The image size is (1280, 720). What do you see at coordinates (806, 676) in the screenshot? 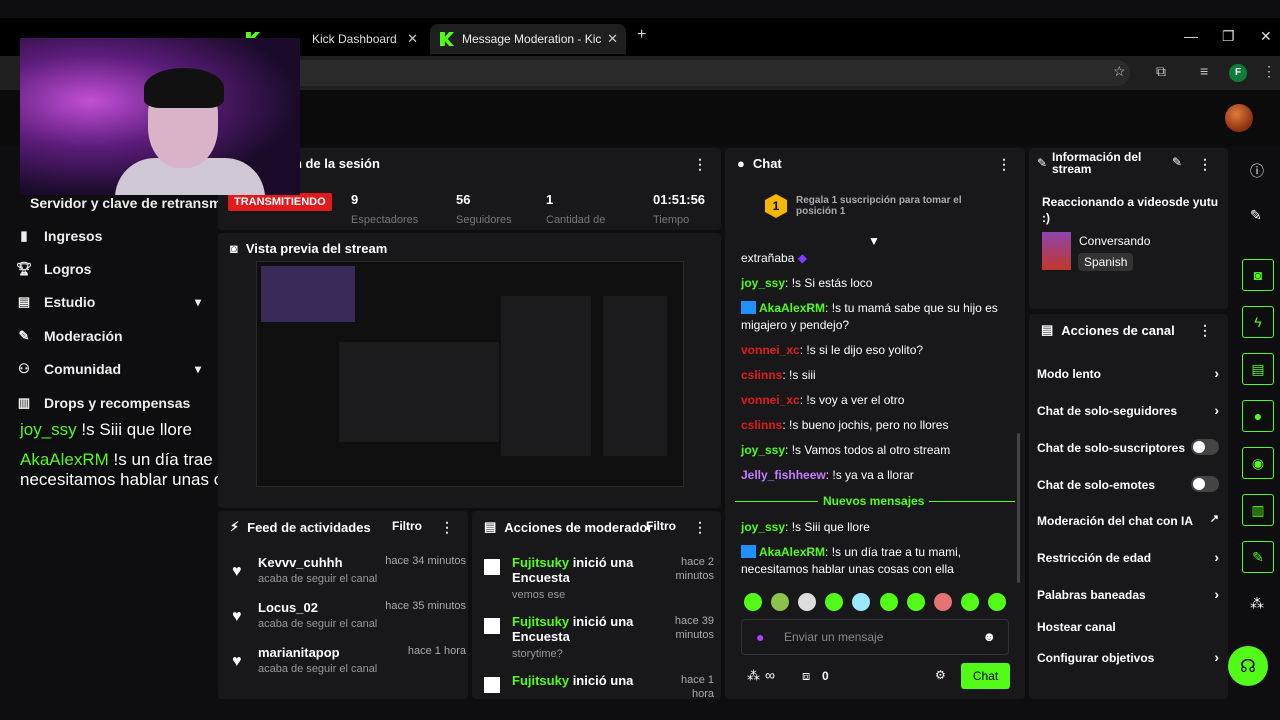
I see `gift-icon: ⧈` at bounding box center [806, 676].